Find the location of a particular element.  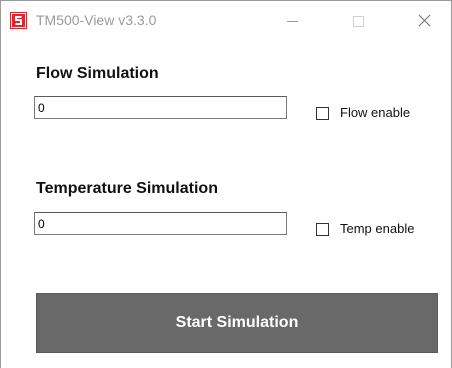

minimize-button is located at coordinates (292, 20).